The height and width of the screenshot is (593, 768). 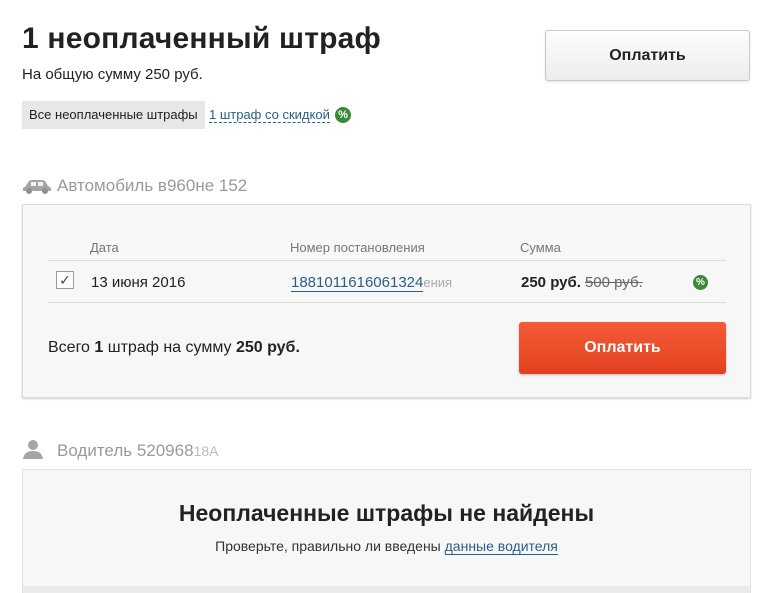 I want to click on pay-button: Оплатить, so click(x=622, y=348).